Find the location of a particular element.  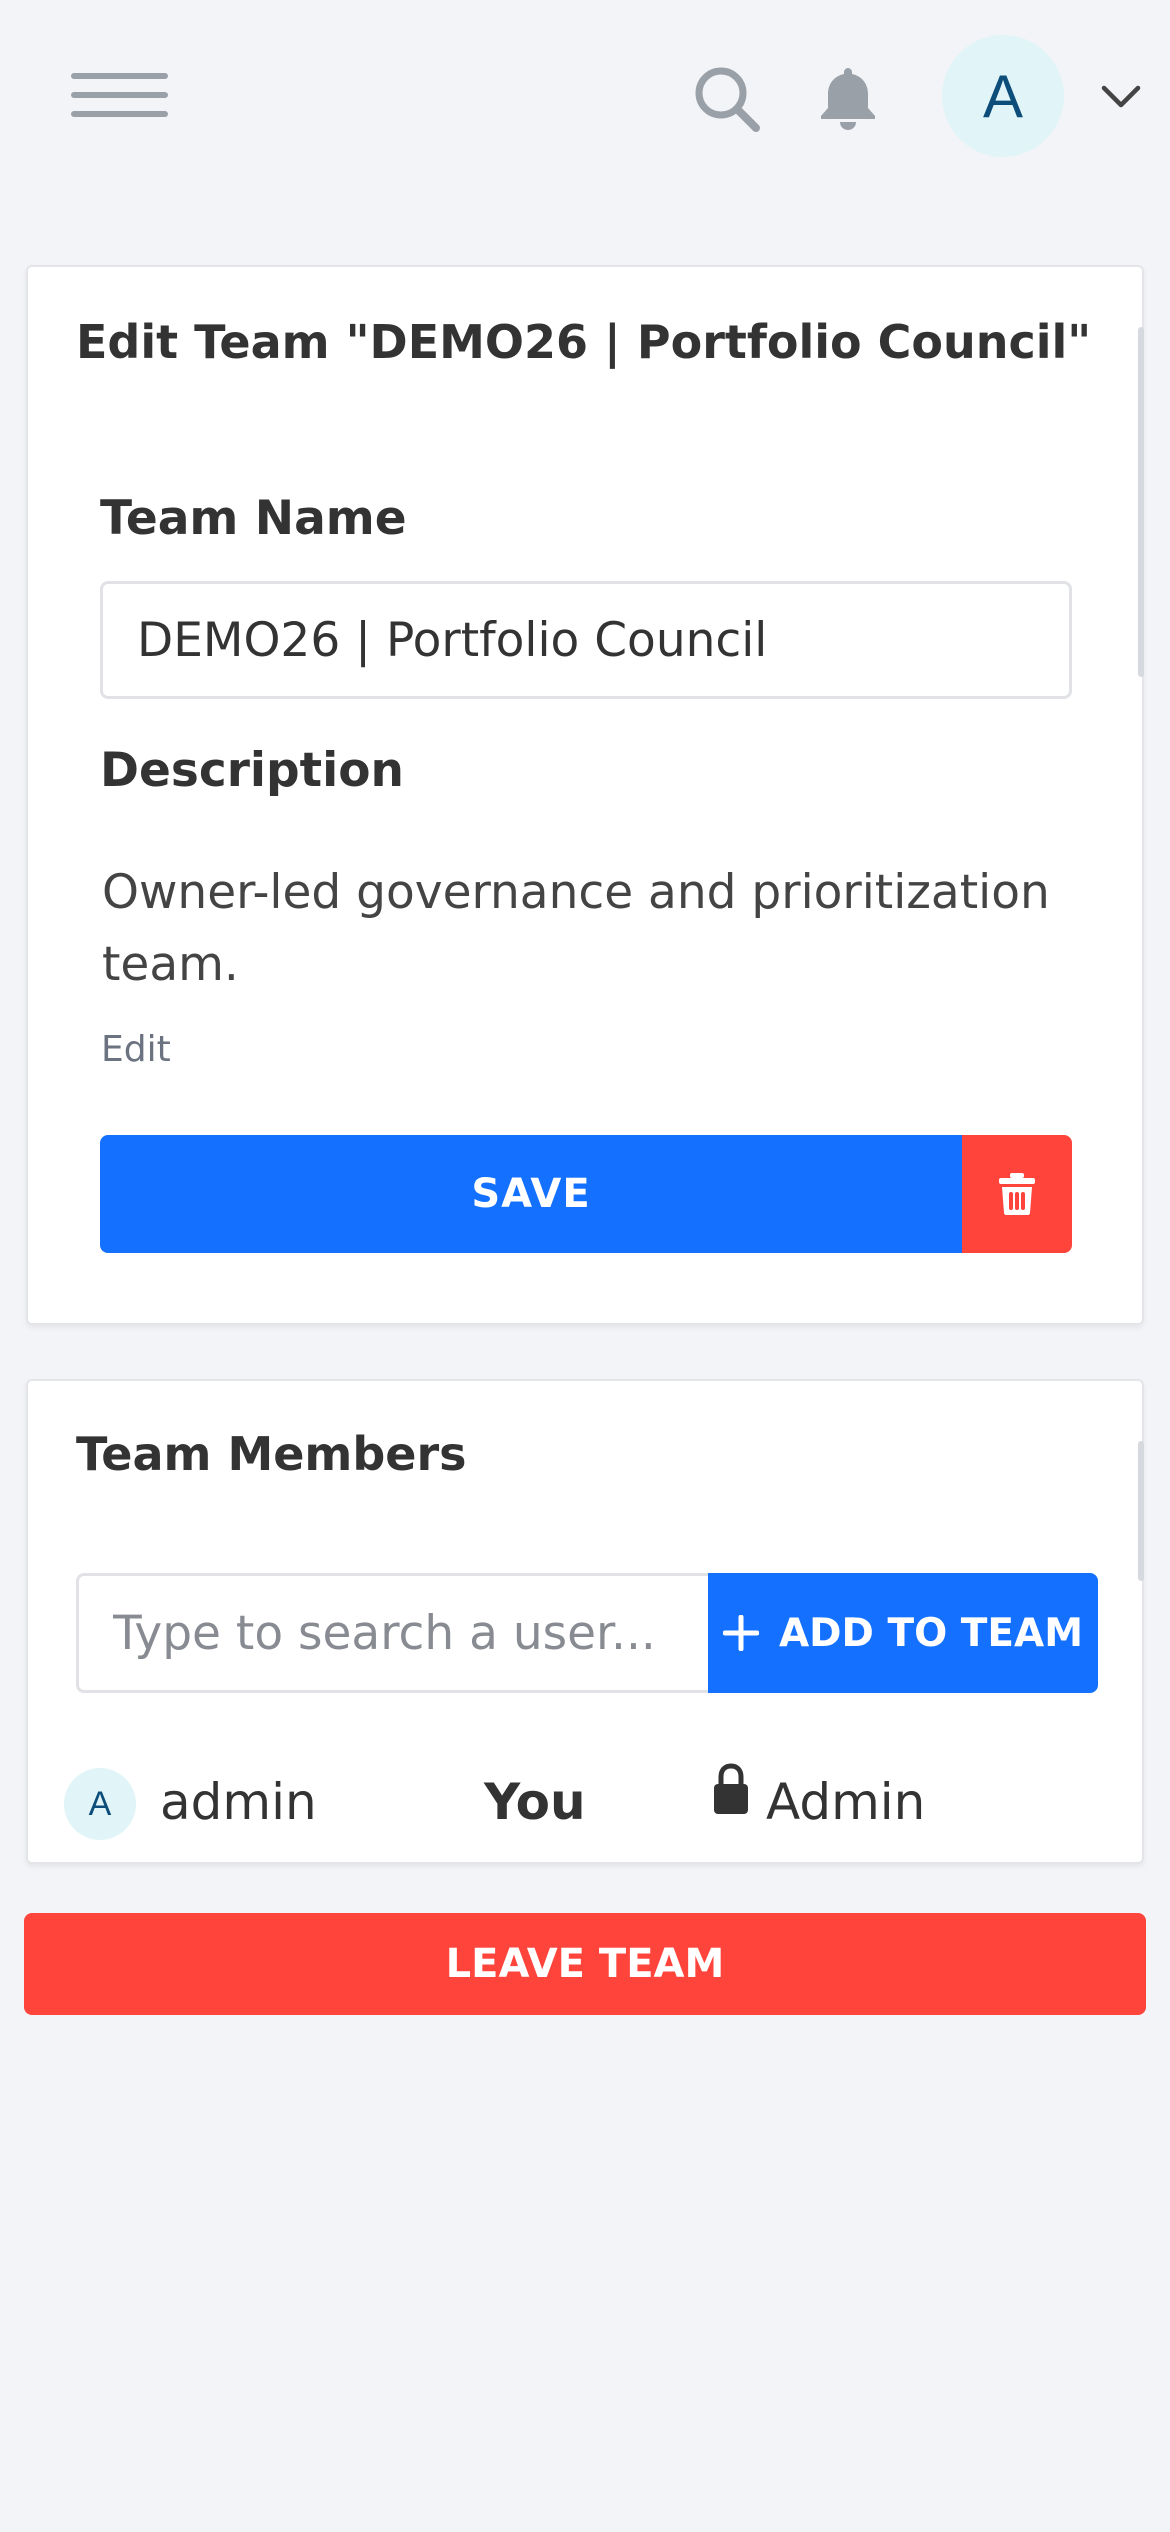

leave-team-button: LEAVE TEAM is located at coordinates (585, 1964).